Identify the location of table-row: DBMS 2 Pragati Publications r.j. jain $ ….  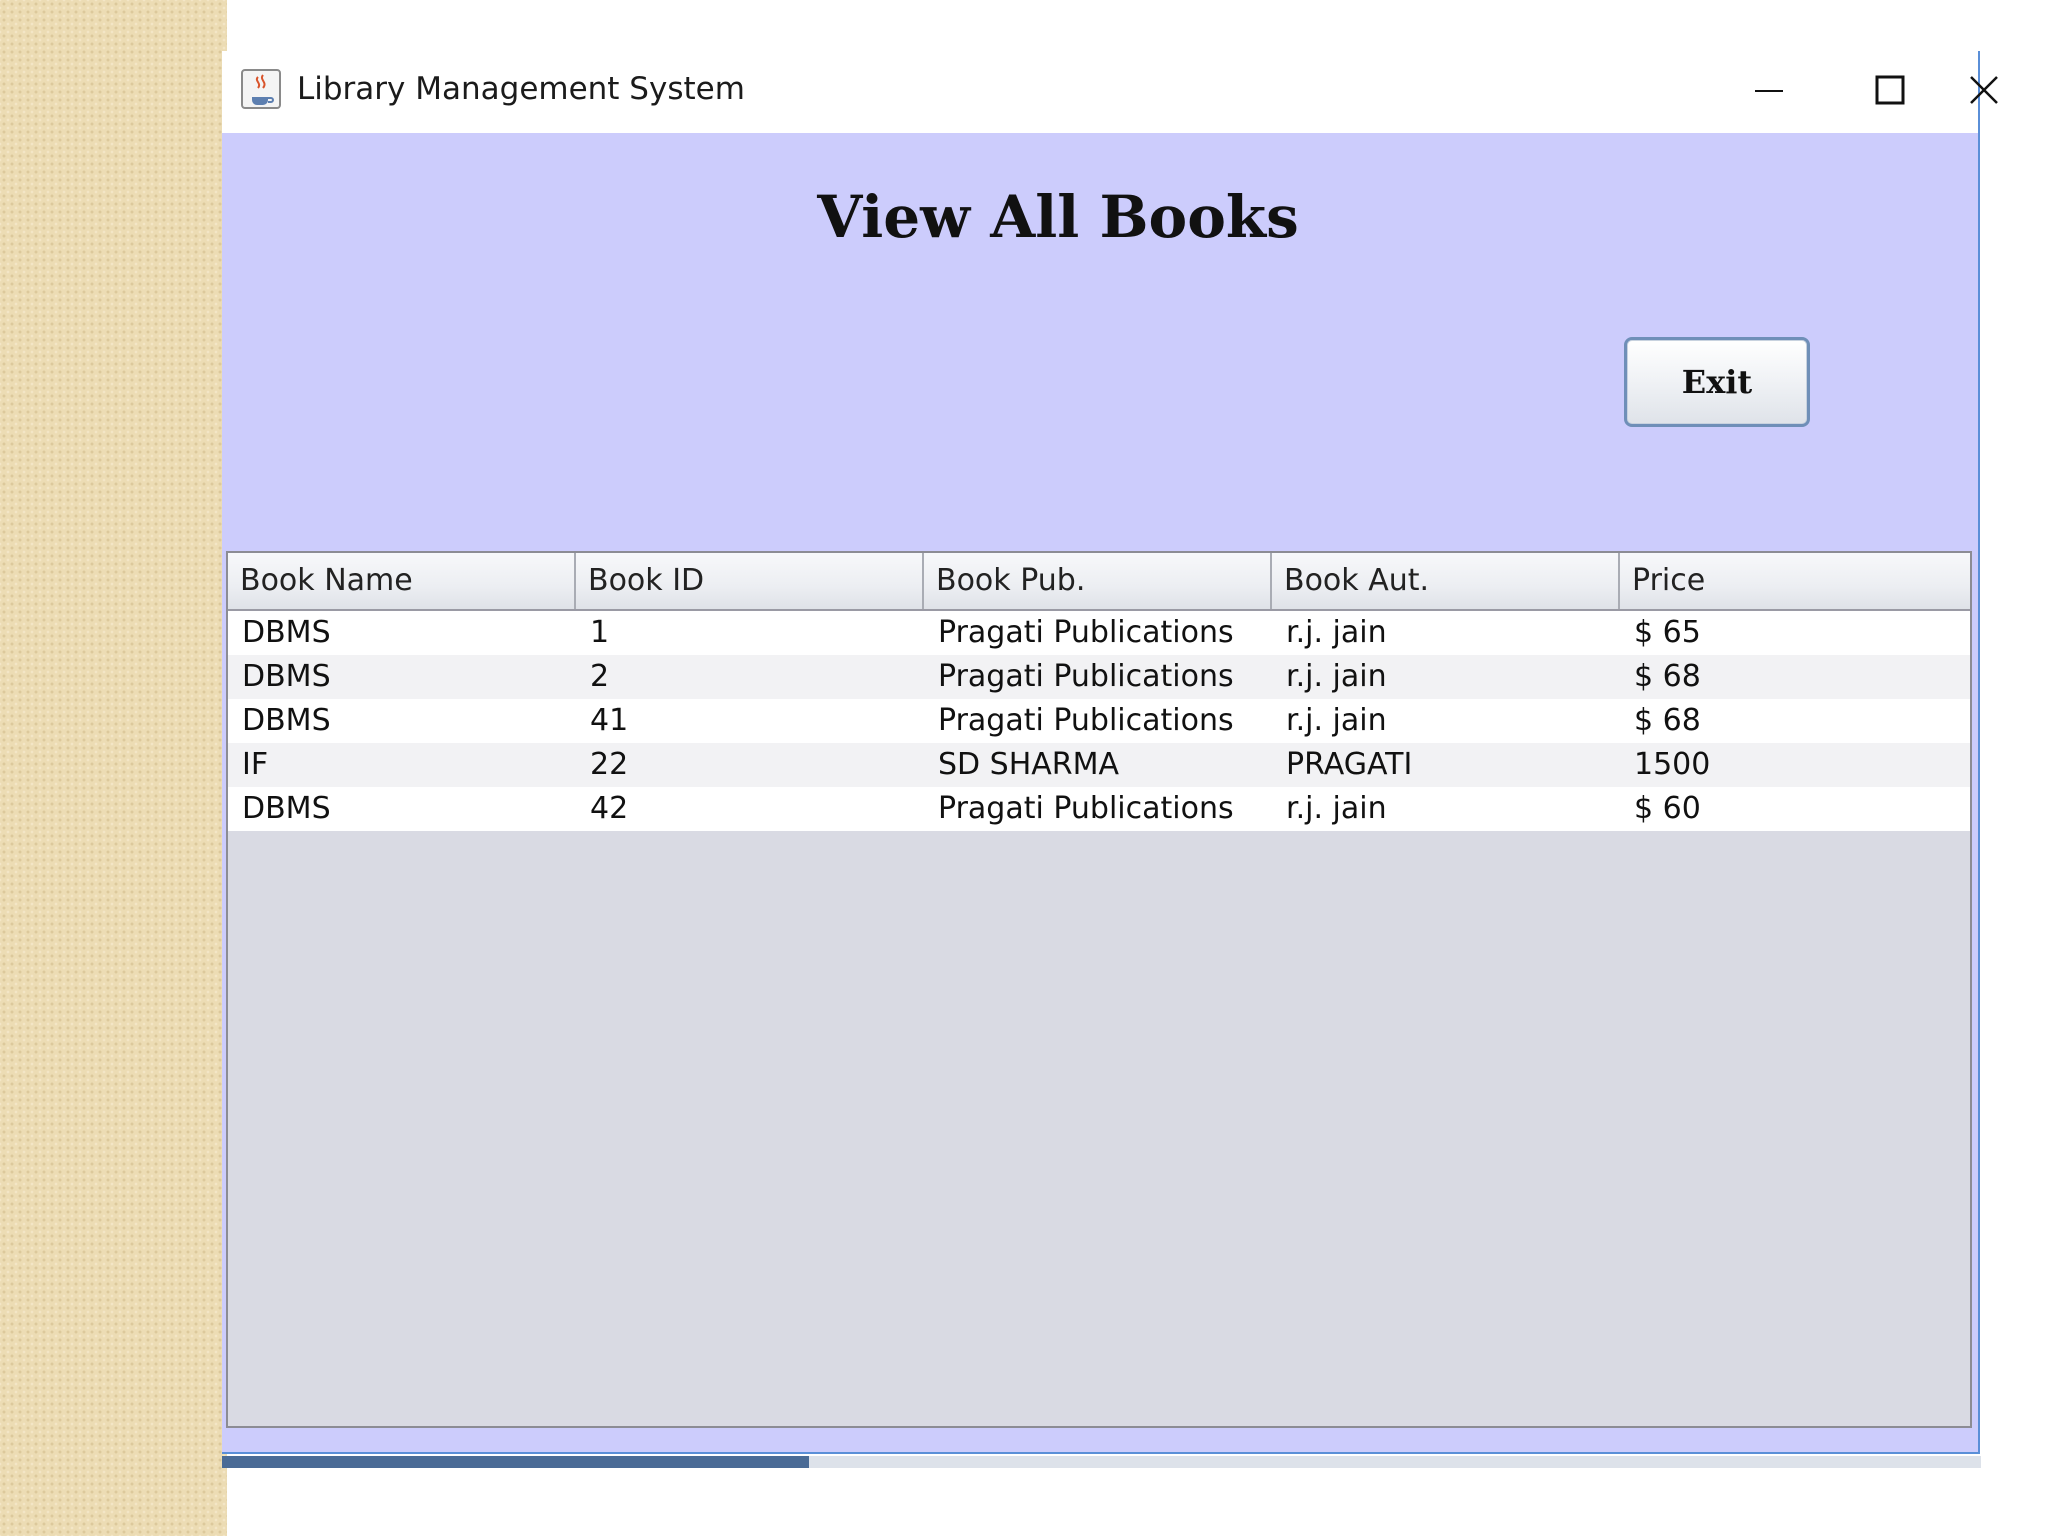
(1099, 677).